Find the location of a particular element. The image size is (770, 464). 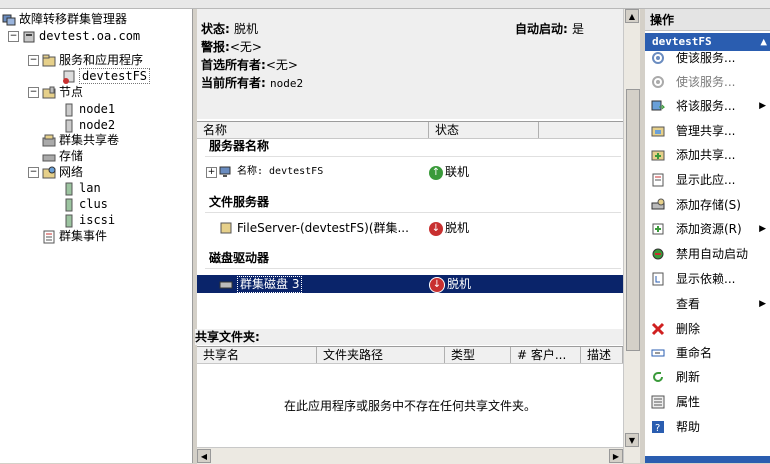

cluster-manager-icon is located at coordinates (9, 20).